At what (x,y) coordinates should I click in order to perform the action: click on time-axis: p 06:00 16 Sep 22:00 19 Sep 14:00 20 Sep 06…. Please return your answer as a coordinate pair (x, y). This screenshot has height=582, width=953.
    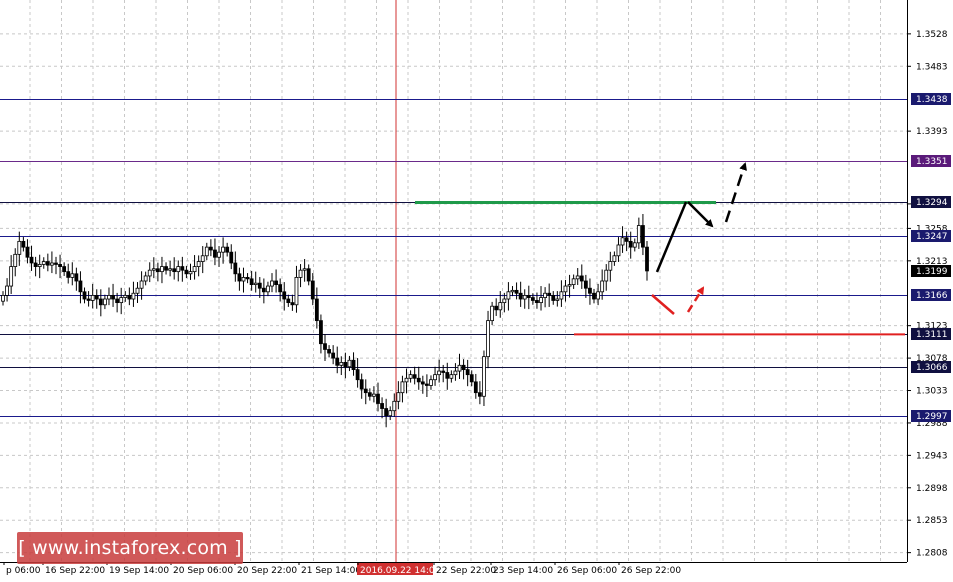
    Looking at the image, I should click on (453, 572).